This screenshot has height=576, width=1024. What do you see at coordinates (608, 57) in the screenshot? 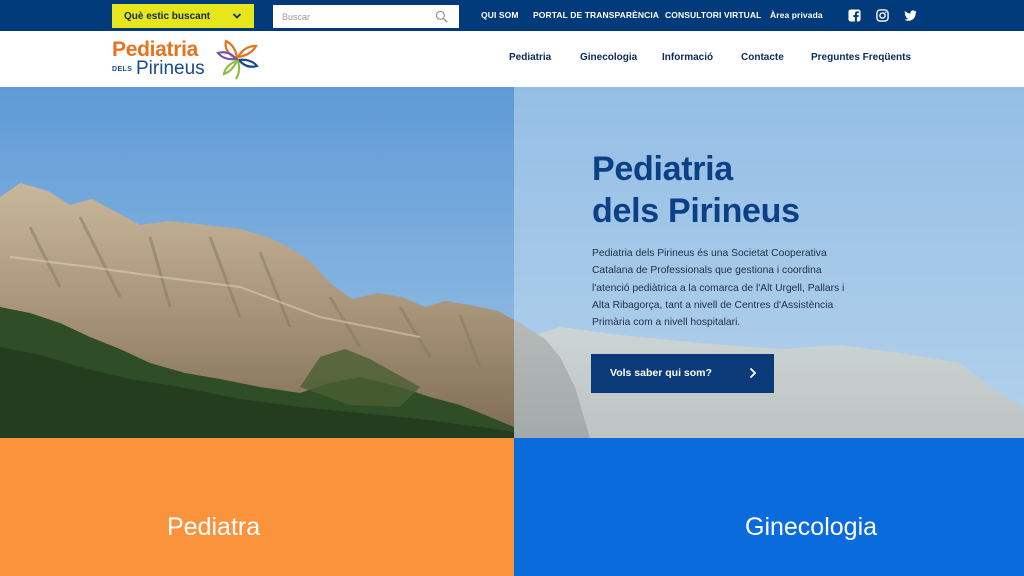
I see `nav-ginecologia: Ginecologia` at bounding box center [608, 57].